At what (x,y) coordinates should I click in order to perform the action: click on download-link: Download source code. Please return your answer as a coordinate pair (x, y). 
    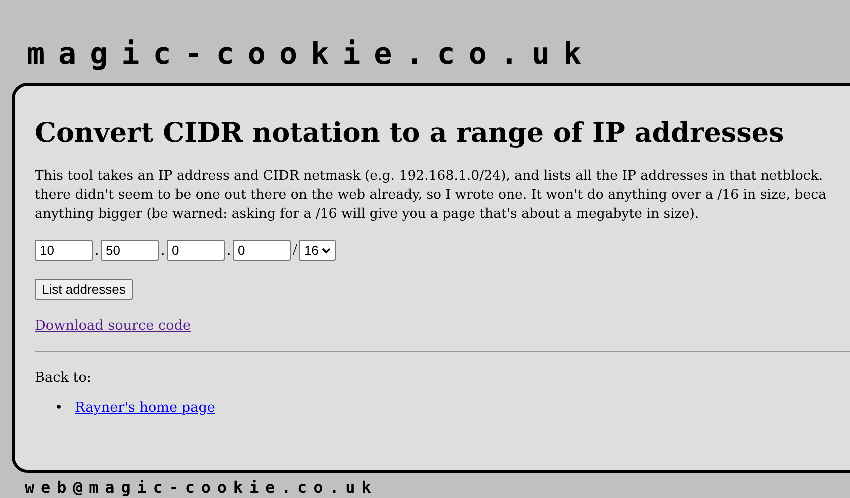
    Looking at the image, I should click on (113, 326).